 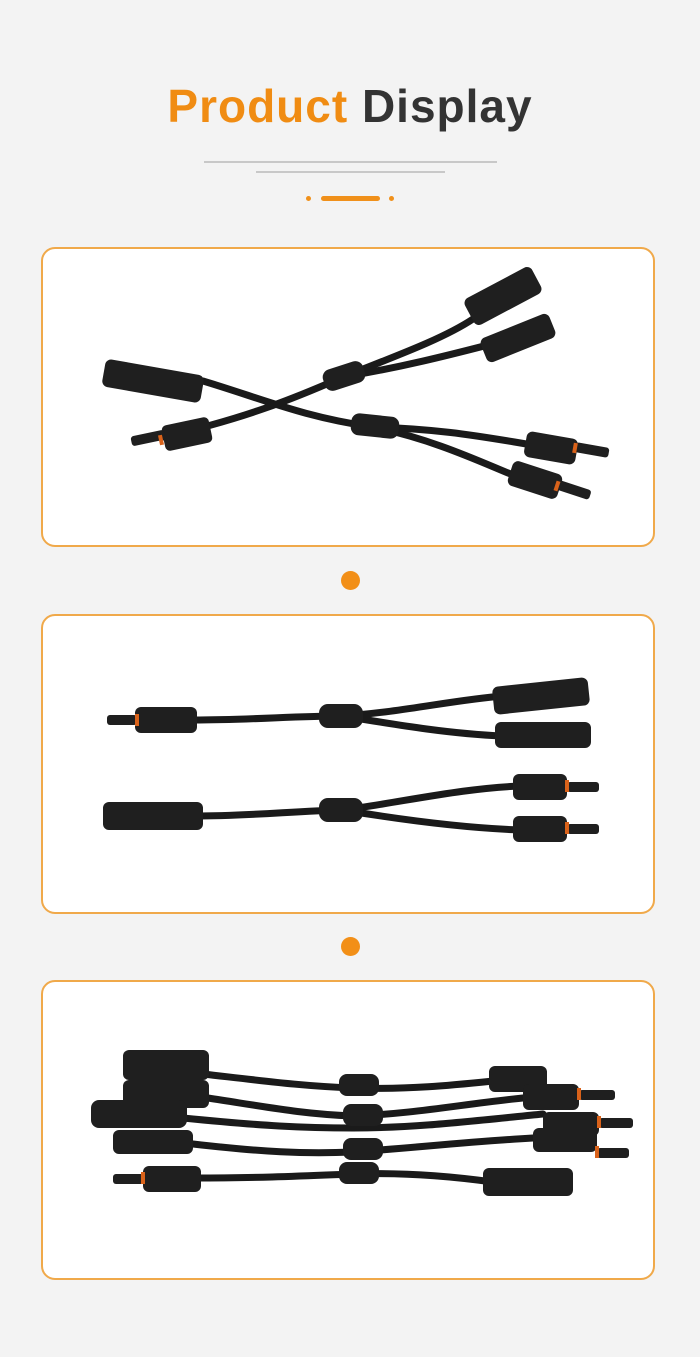 What do you see at coordinates (350, 172) in the screenshot?
I see `divider-line-short` at bounding box center [350, 172].